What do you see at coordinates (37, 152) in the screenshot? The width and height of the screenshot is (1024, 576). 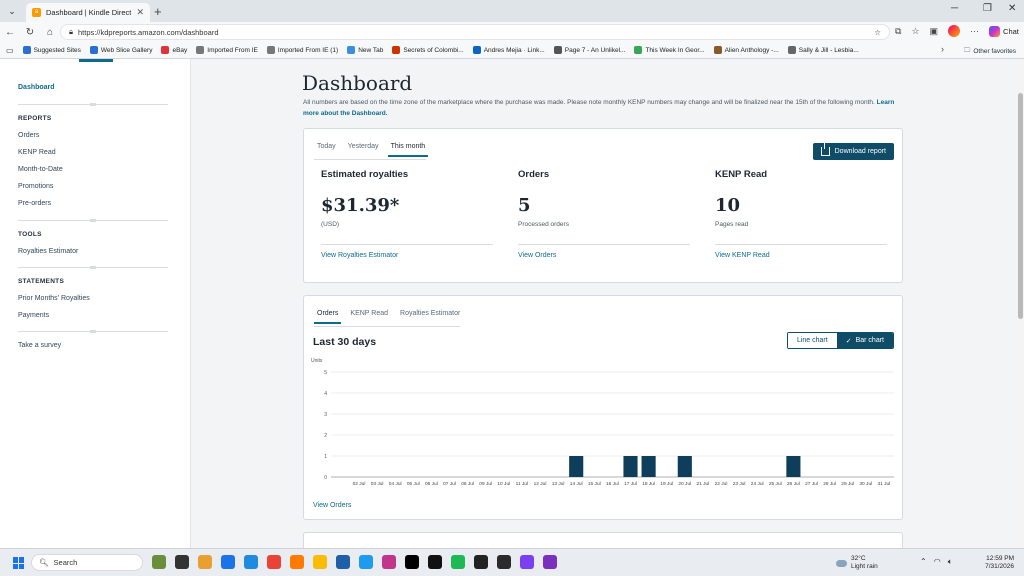 I see `sidebar-item-kenp-read: KENP Read` at bounding box center [37, 152].